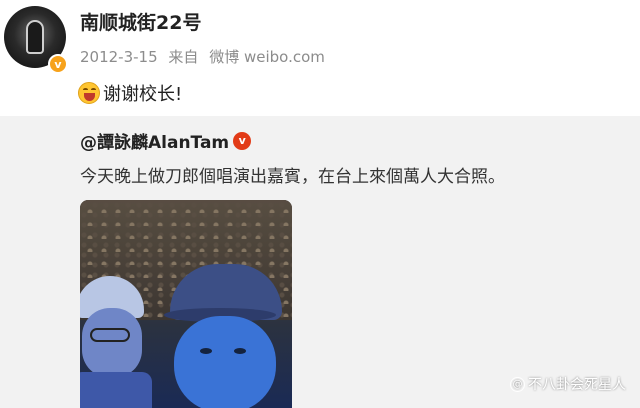 This screenshot has height=408, width=640. What do you see at coordinates (119, 57) in the screenshot?
I see `post-date: 2012-3-15` at bounding box center [119, 57].